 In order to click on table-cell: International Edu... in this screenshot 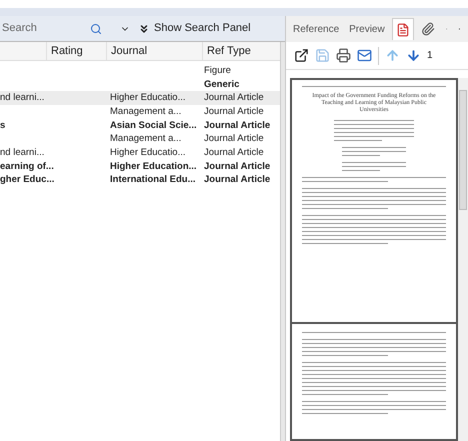, I will do `click(153, 180)`.